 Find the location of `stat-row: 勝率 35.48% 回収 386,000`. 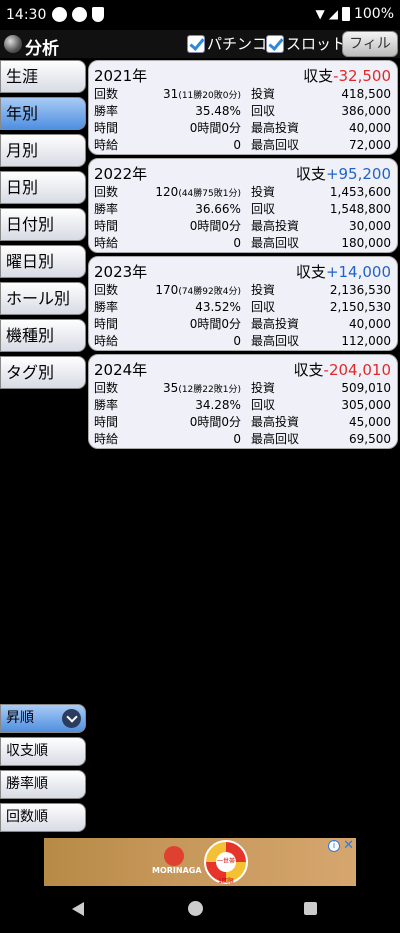

stat-row: 勝率 35.48% 回収 386,000 is located at coordinates (242, 110).